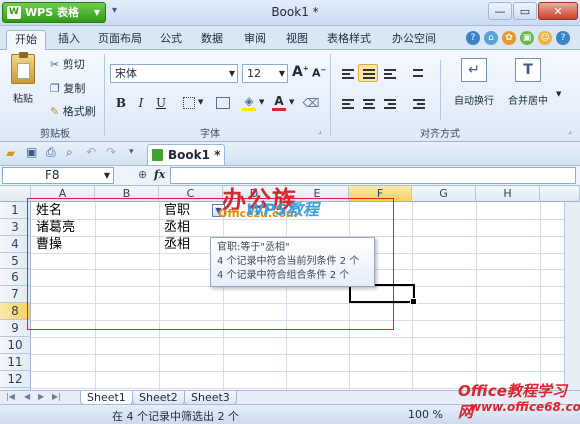 Image resolution: width=580 pixels, height=424 pixels. I want to click on package-icon: ▣, so click(527, 38).